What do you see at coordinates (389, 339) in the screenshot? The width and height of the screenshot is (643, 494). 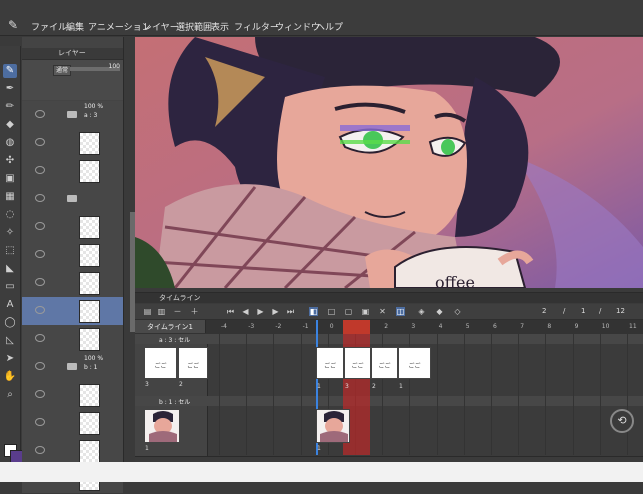 I see `track-a-header: a : 3 : セル` at bounding box center [389, 339].